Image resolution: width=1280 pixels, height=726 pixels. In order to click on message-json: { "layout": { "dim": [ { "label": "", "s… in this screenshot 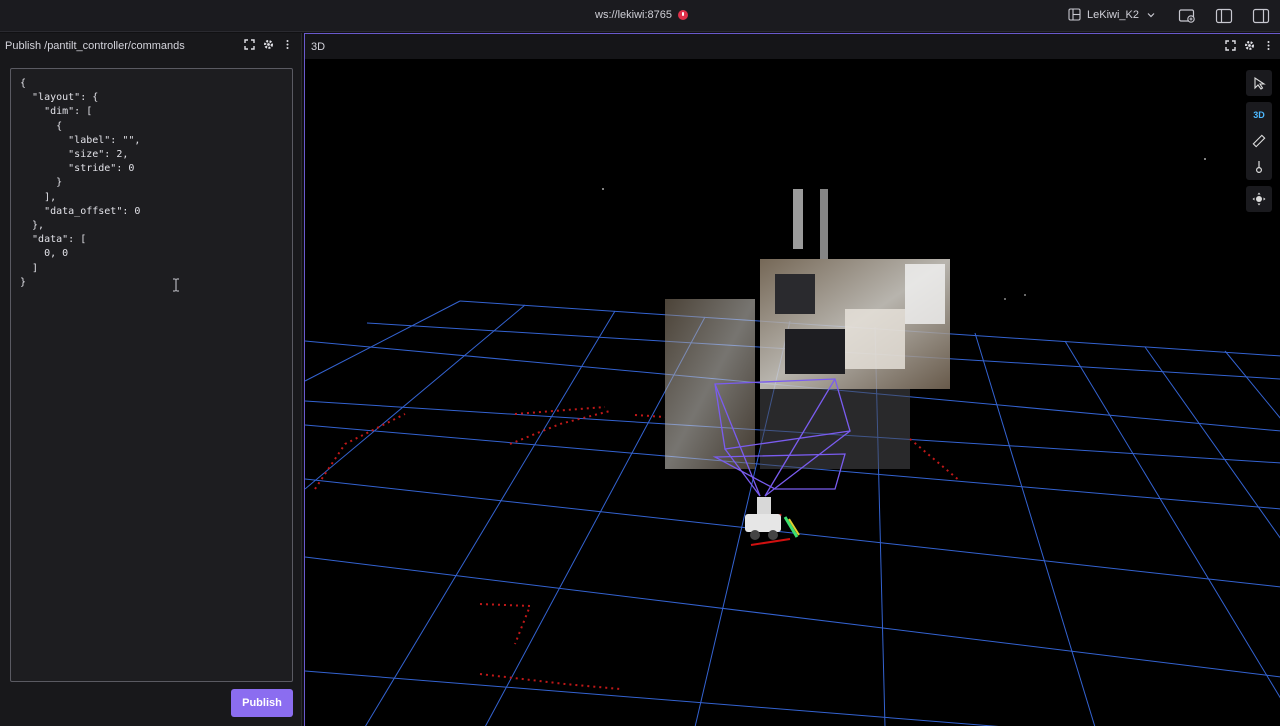, I will do `click(151, 183)`.